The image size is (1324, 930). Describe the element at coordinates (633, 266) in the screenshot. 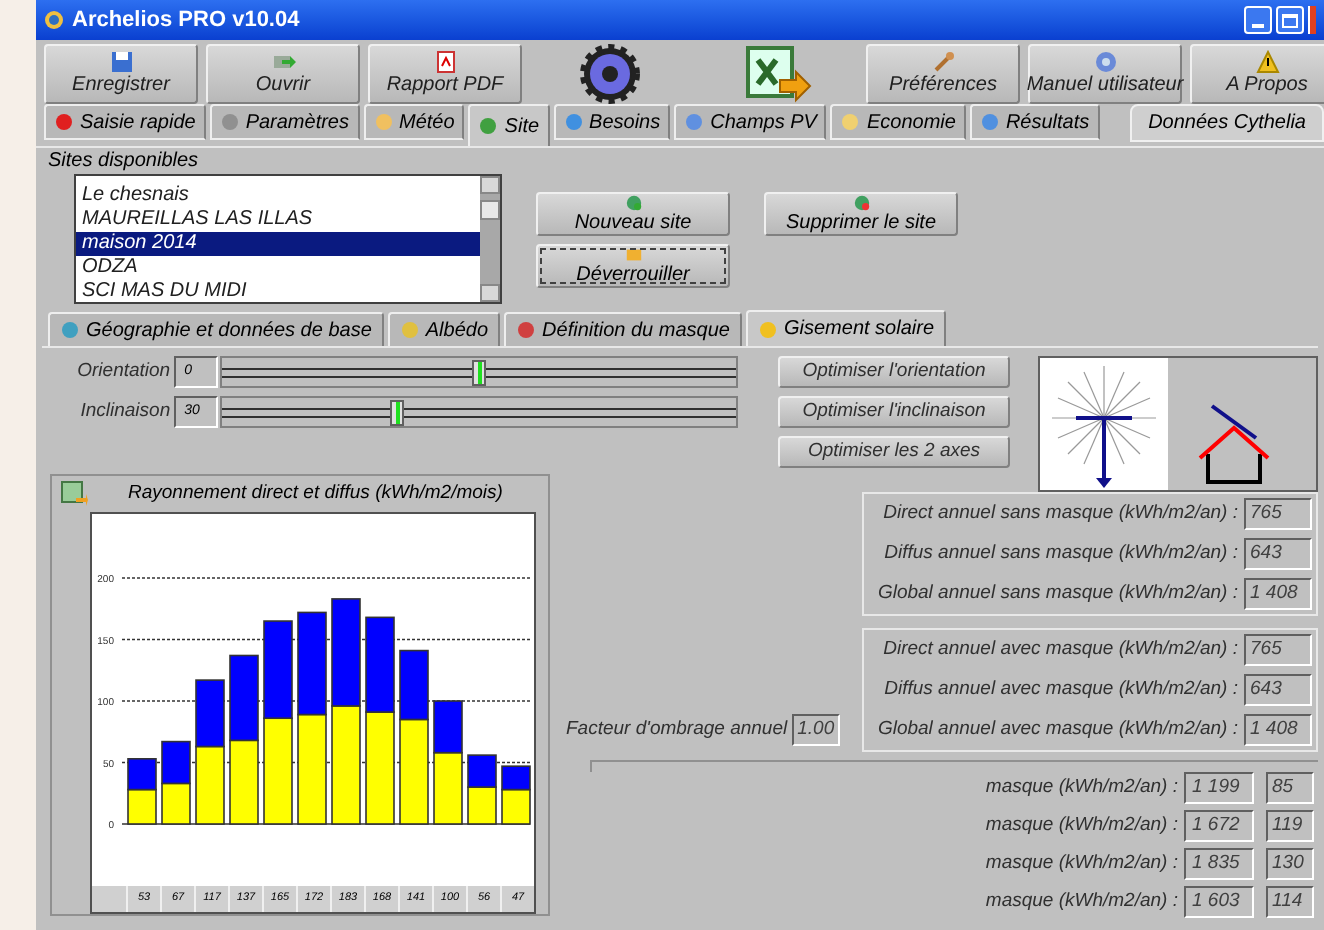

I see `site-button: Déverrouiller` at that location.